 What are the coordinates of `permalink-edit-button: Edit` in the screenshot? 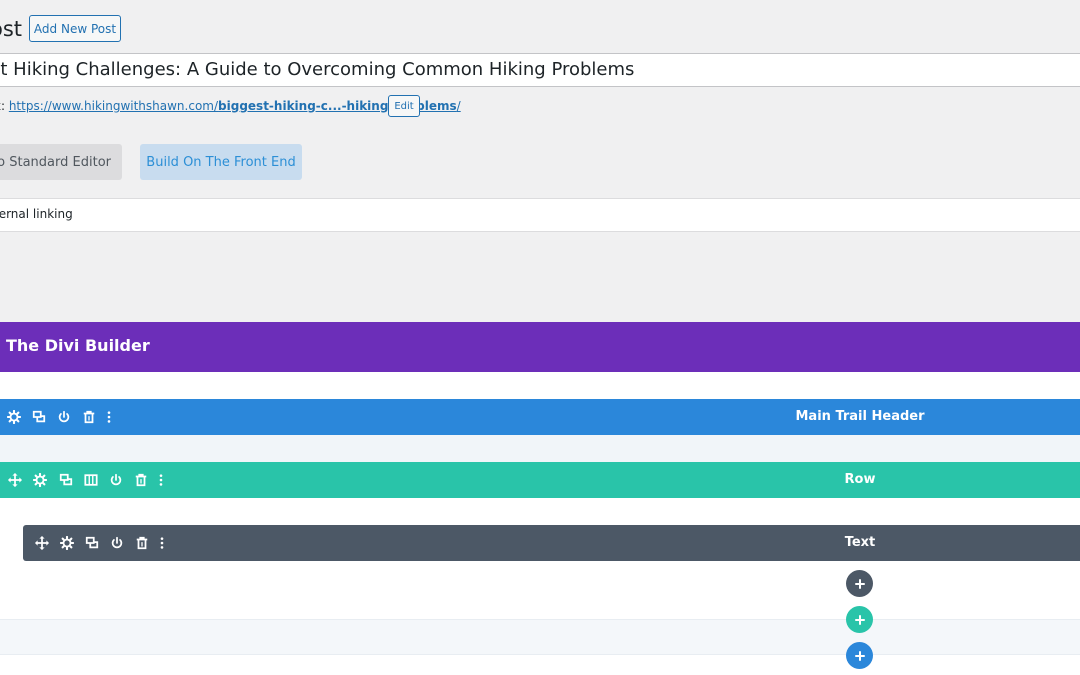 It's located at (404, 106).